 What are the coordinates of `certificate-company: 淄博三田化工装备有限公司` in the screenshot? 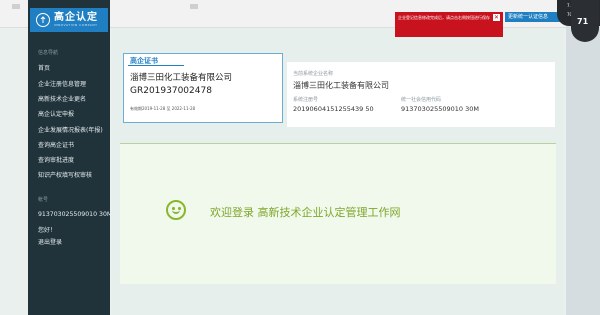 It's located at (181, 78).